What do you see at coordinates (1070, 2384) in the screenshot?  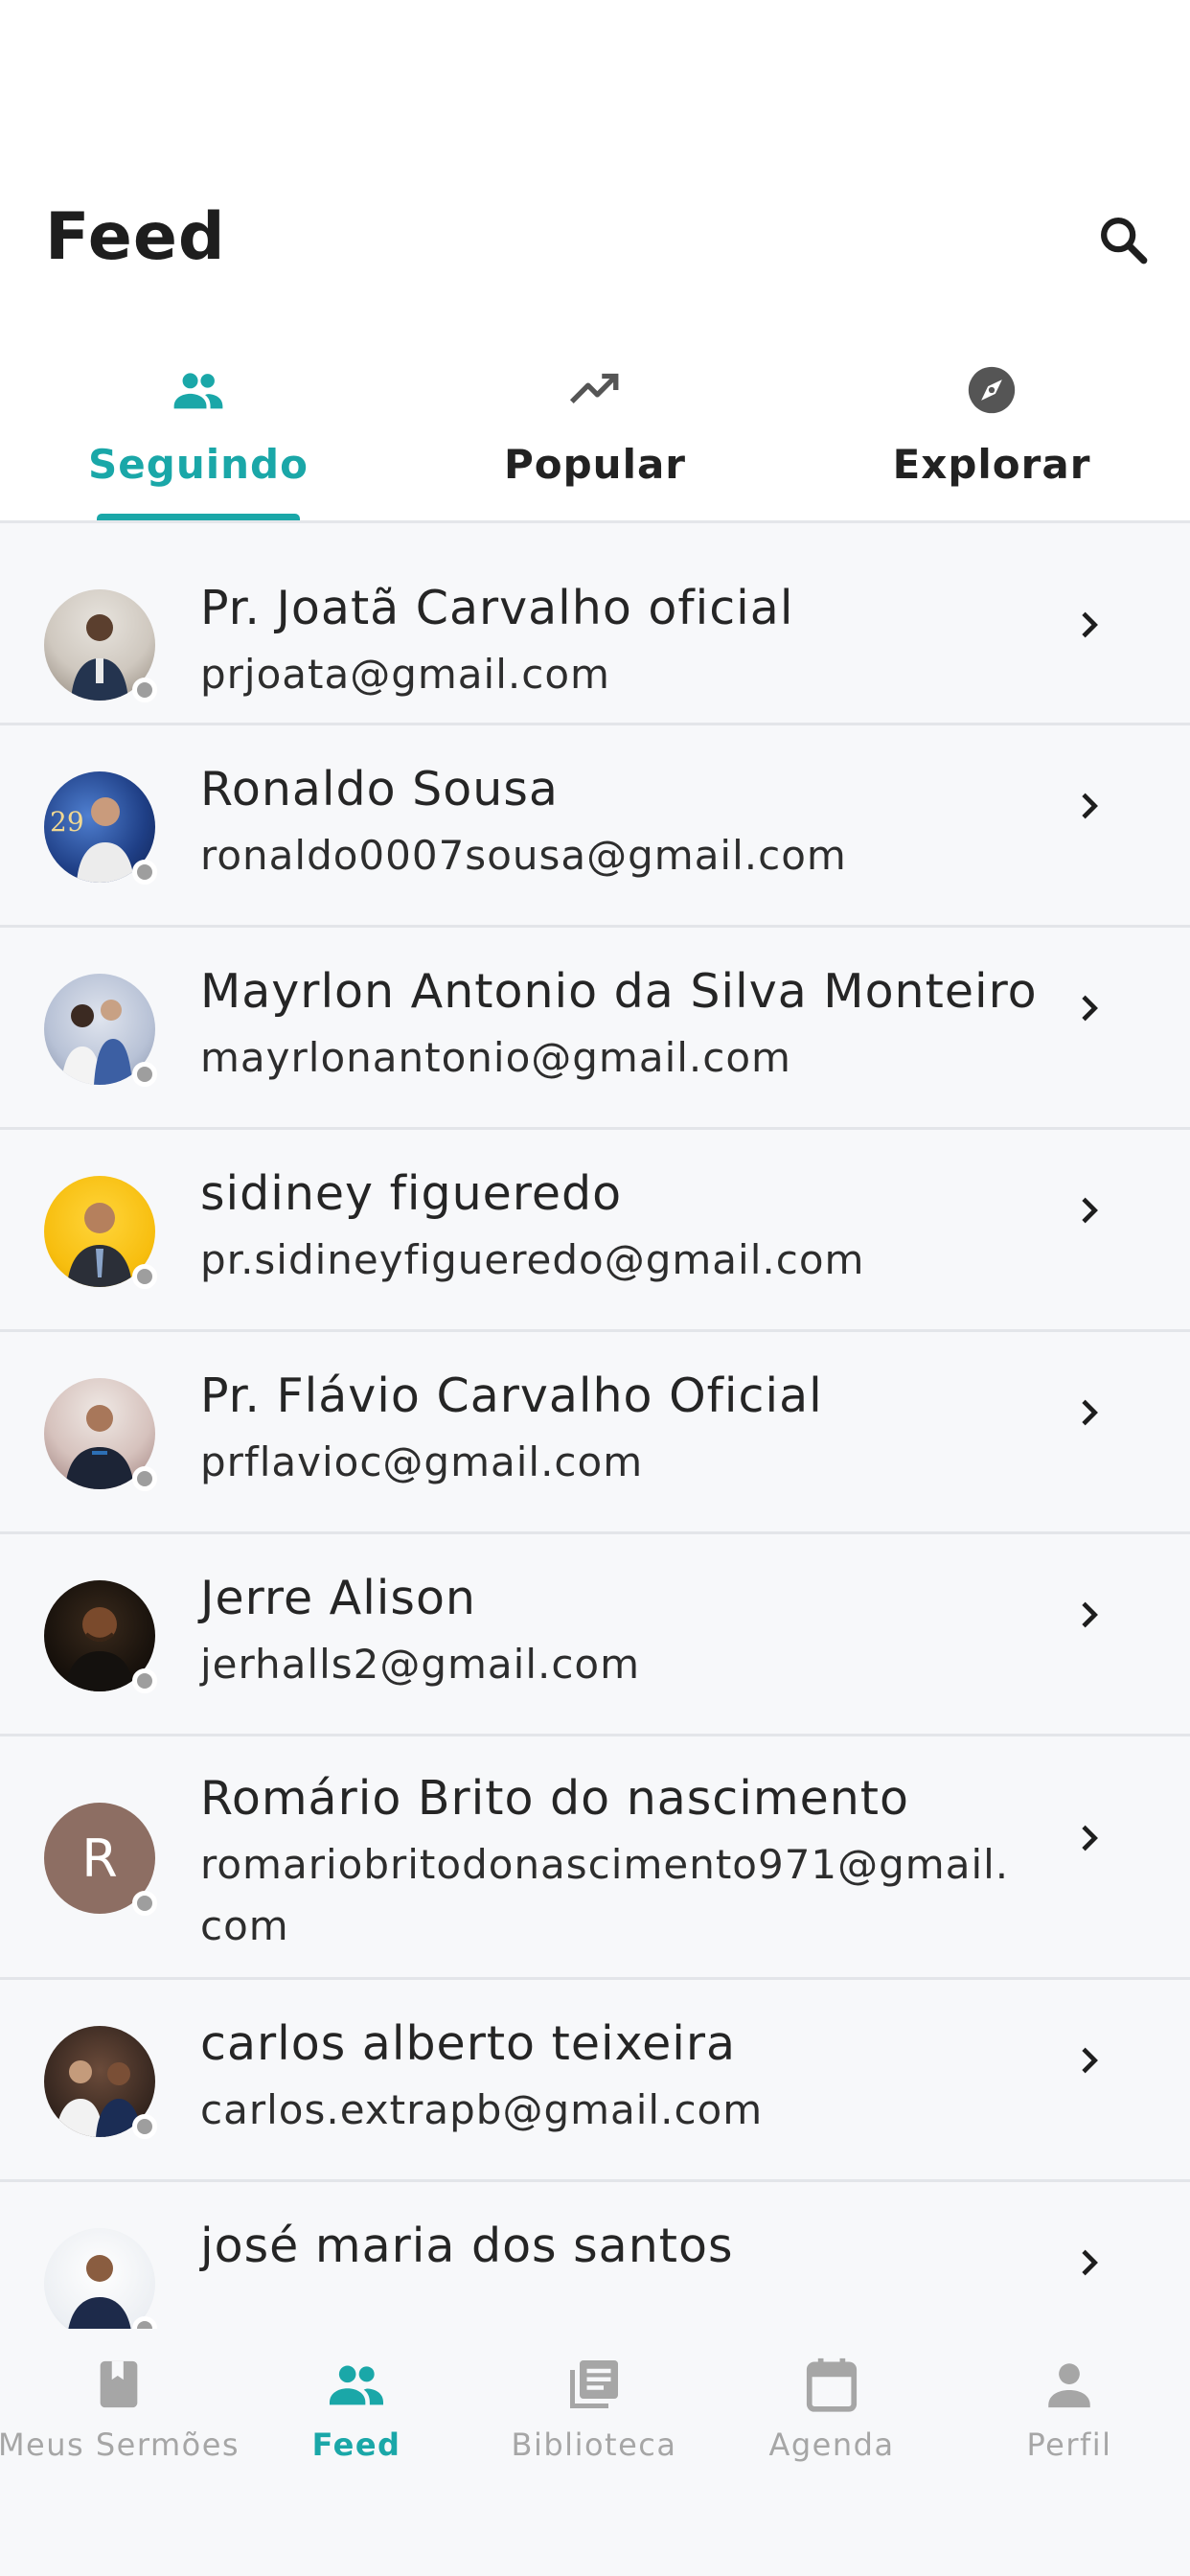 I see `person-icon` at bounding box center [1070, 2384].